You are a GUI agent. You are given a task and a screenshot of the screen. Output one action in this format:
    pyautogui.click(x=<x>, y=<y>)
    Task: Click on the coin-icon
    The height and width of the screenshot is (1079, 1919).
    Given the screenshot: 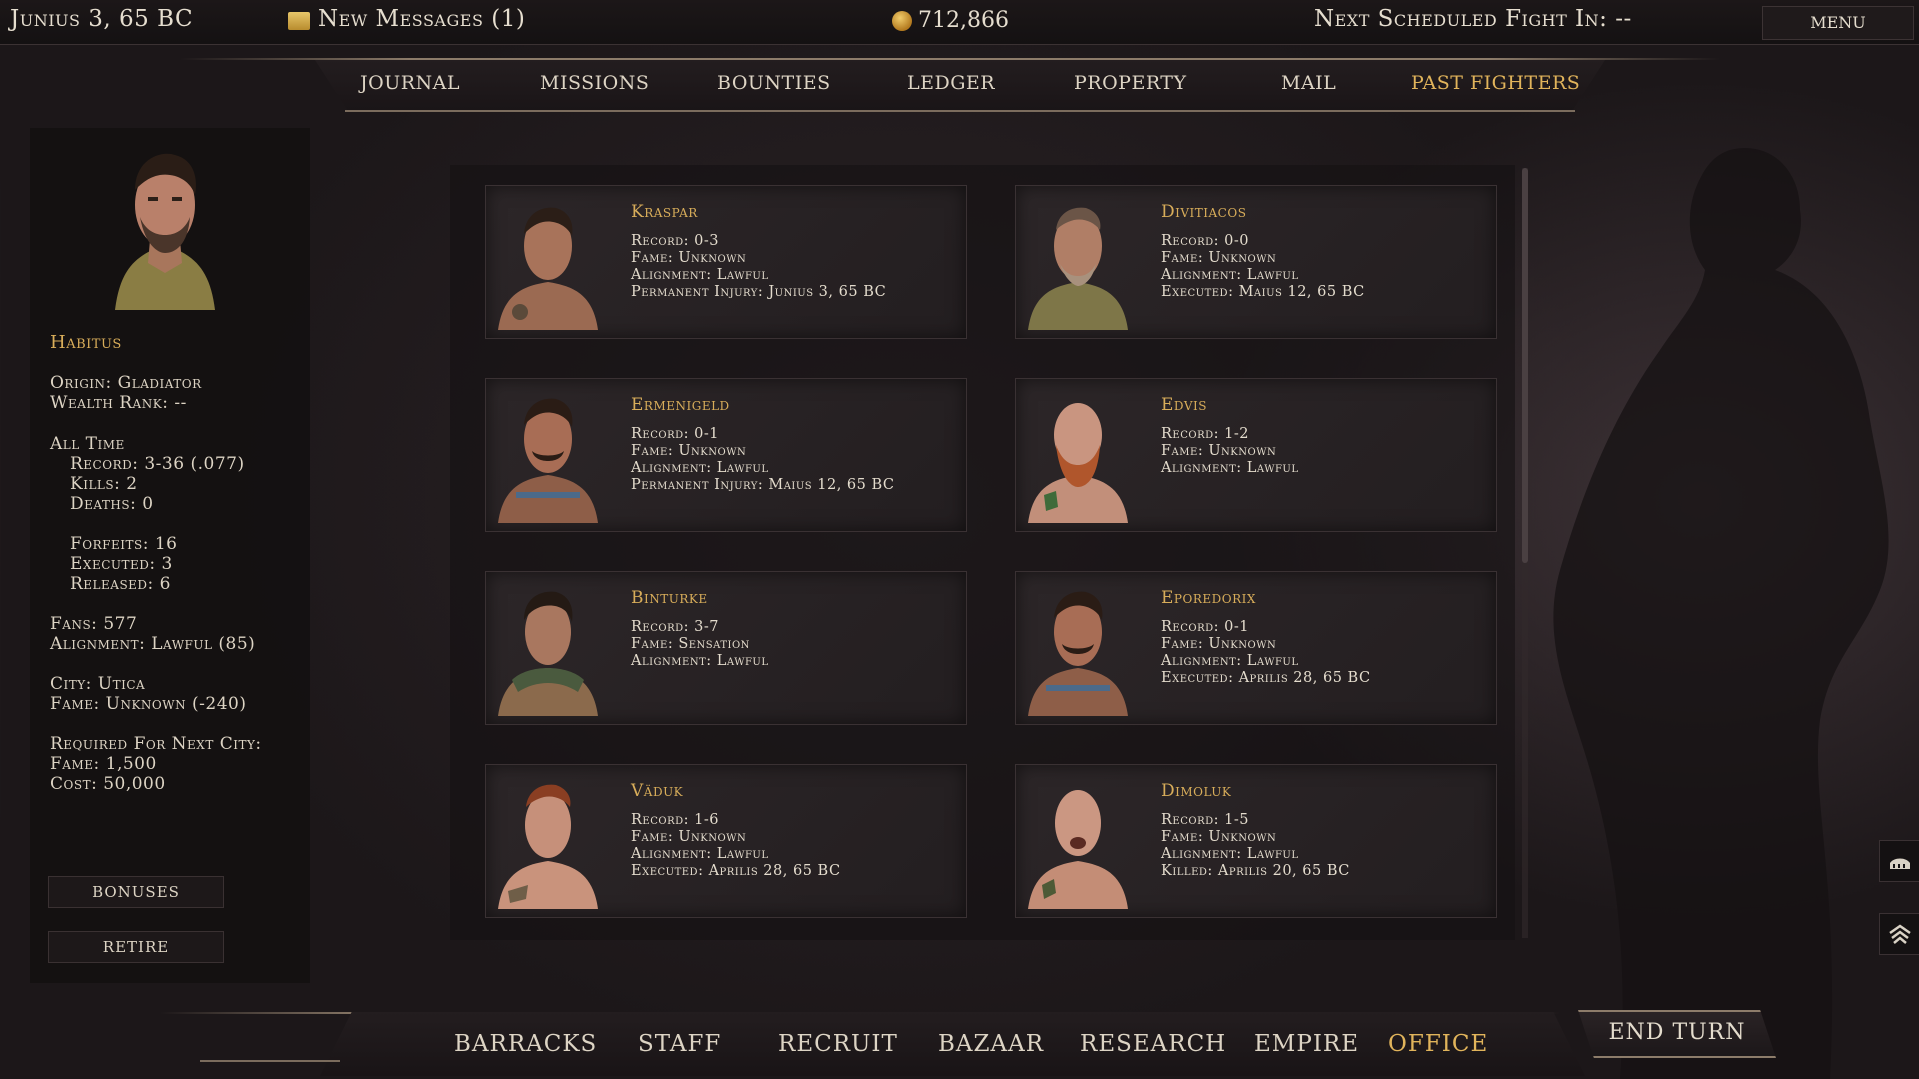 What is the action you would take?
    pyautogui.click(x=902, y=20)
    